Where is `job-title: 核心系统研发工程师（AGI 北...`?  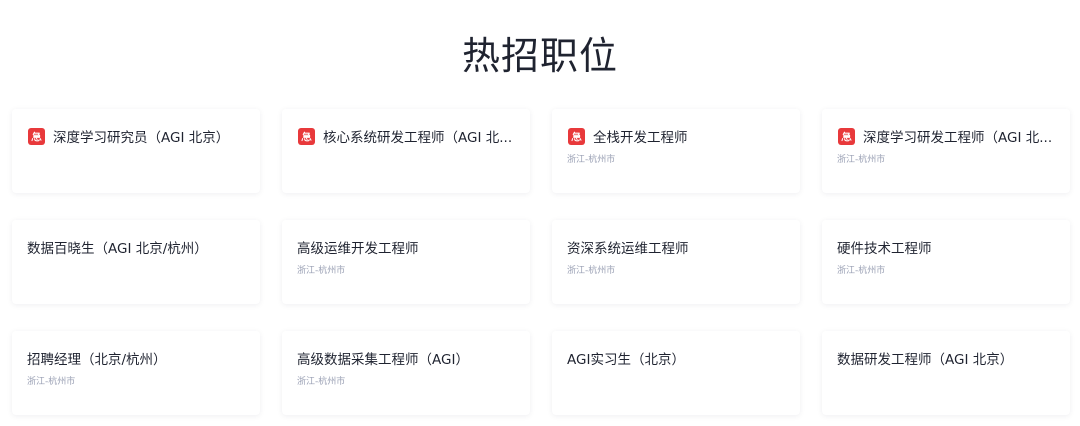
job-title: 核心系统研发工程师（AGI 北... is located at coordinates (418, 138).